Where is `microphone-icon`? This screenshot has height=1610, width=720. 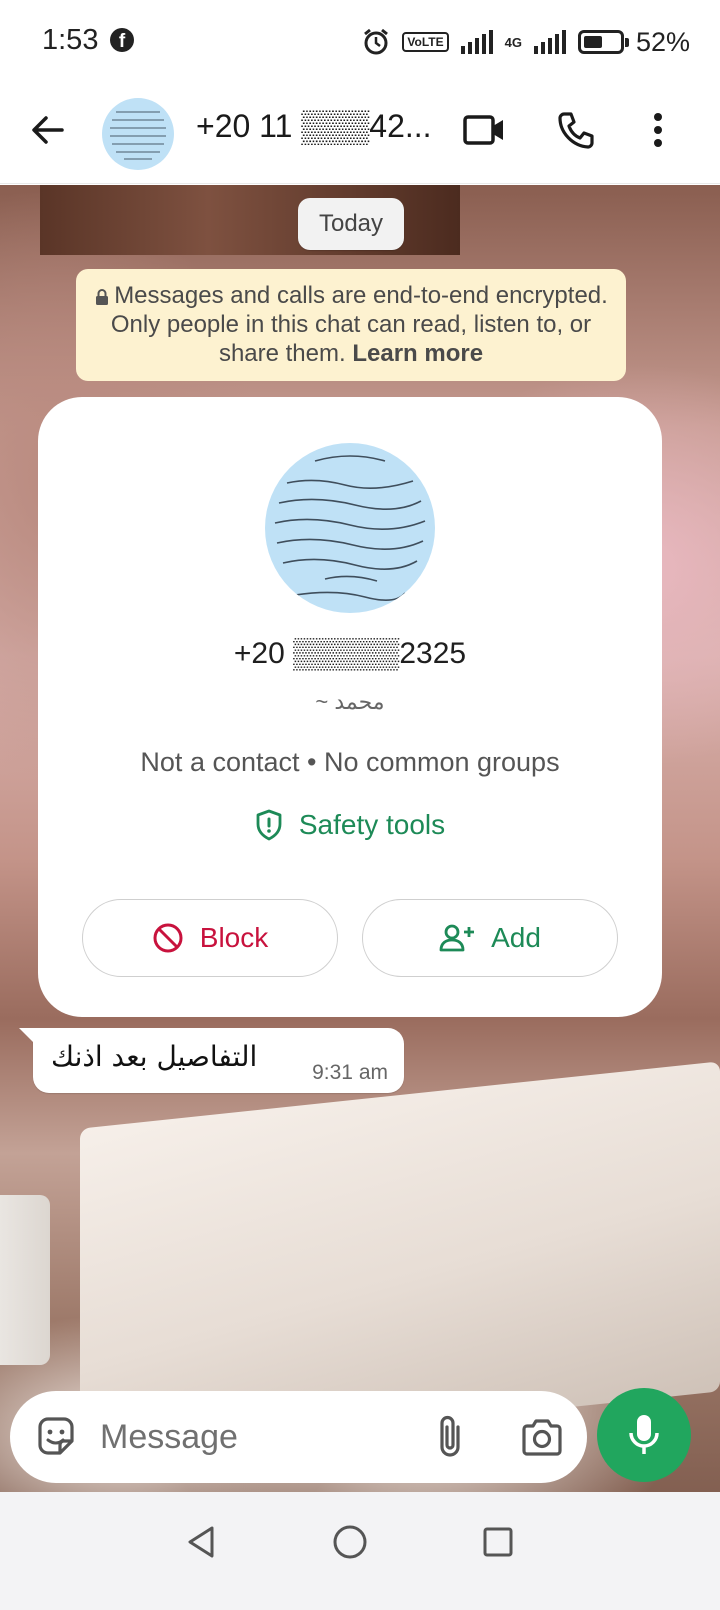 microphone-icon is located at coordinates (644, 1434).